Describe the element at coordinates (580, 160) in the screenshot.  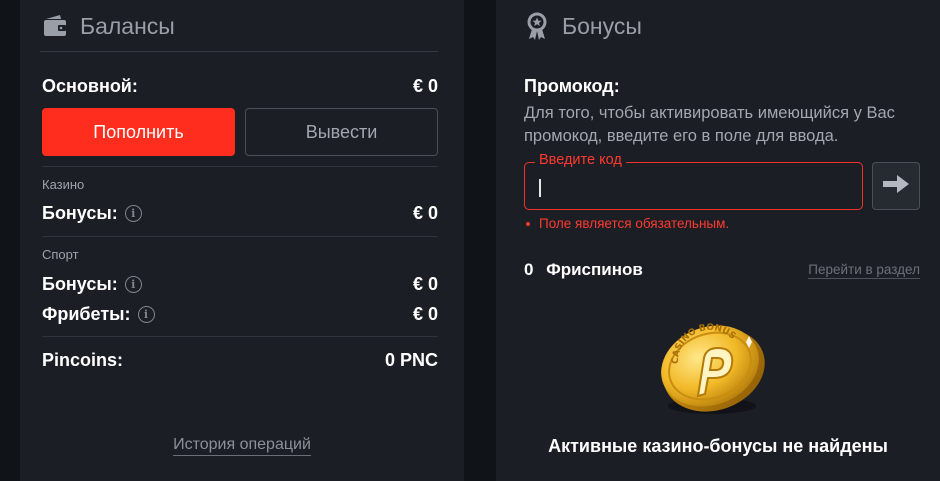
I see `promo-code-input-label: Введите код` at that location.